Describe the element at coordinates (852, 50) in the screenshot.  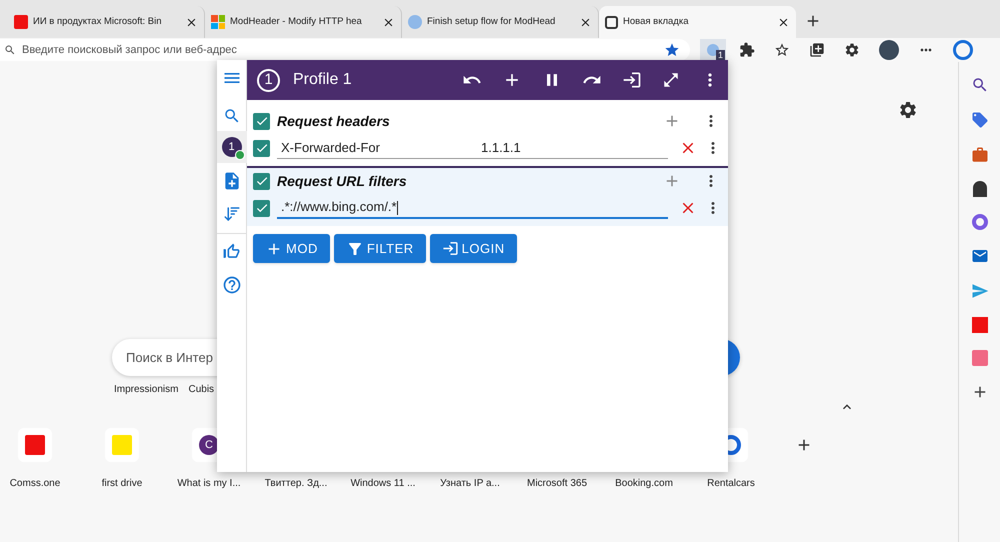
I see `gear-icon` at that location.